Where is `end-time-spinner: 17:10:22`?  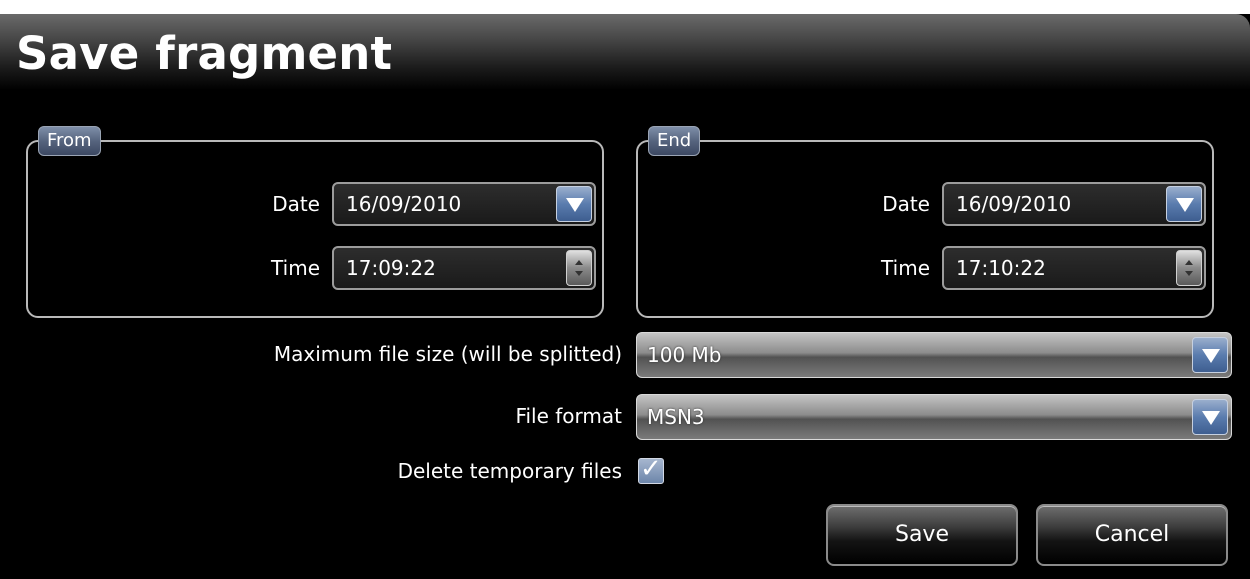 end-time-spinner: 17:10:22 is located at coordinates (1074, 268).